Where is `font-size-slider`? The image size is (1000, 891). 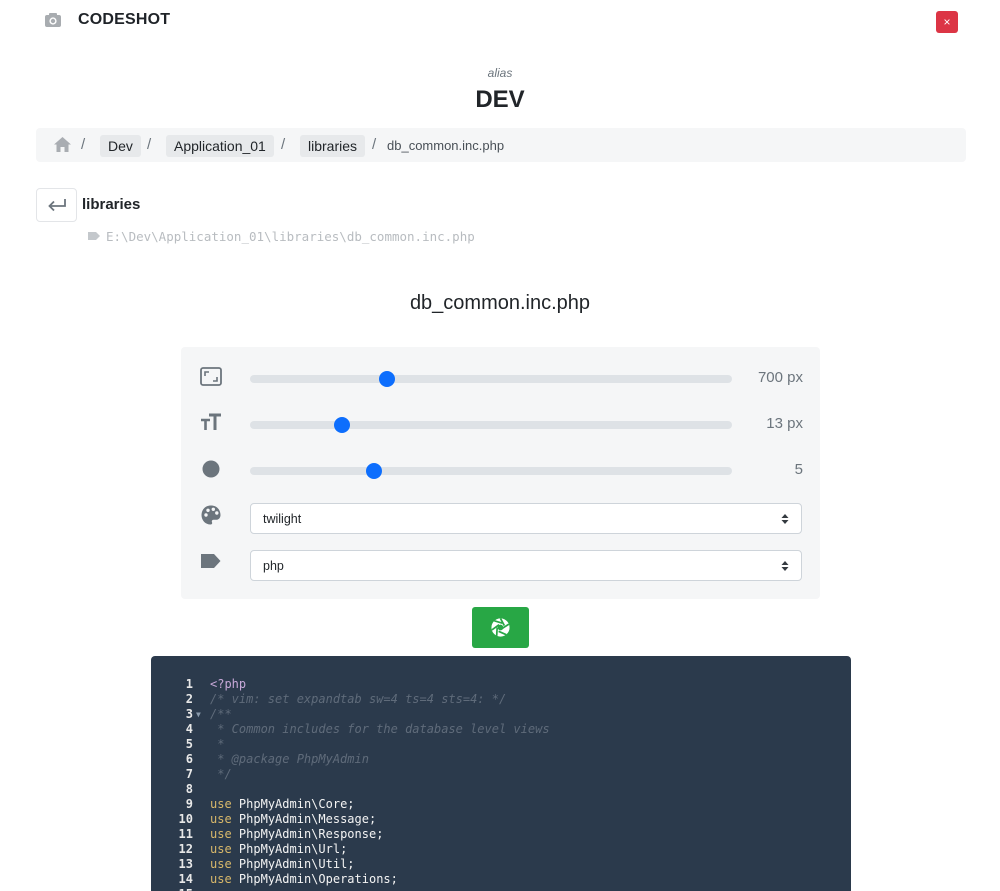 font-size-slider is located at coordinates (491, 425).